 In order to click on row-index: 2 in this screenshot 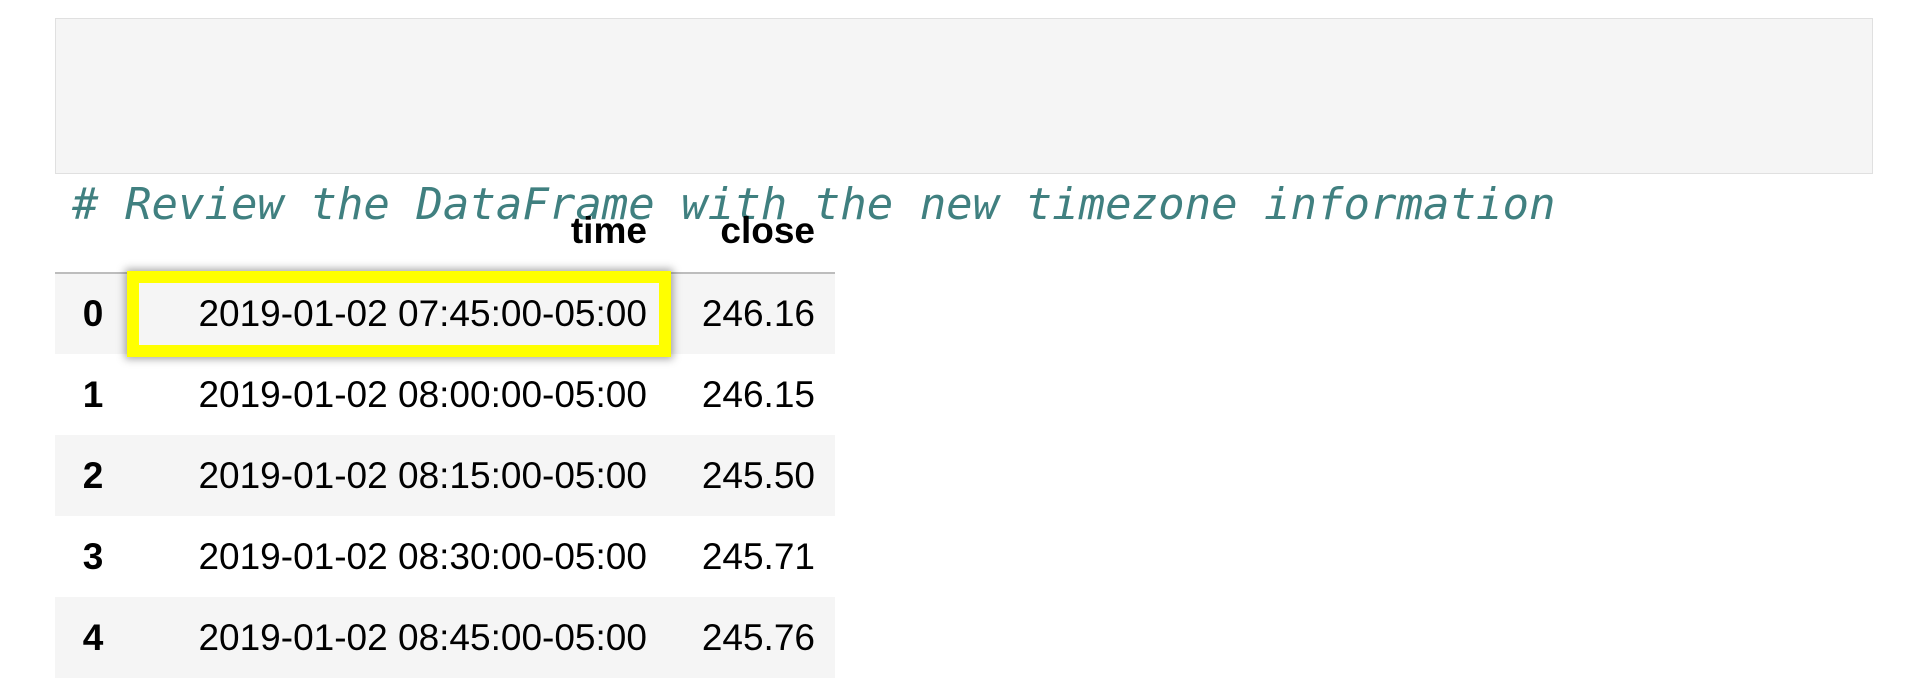, I will do `click(93, 475)`.